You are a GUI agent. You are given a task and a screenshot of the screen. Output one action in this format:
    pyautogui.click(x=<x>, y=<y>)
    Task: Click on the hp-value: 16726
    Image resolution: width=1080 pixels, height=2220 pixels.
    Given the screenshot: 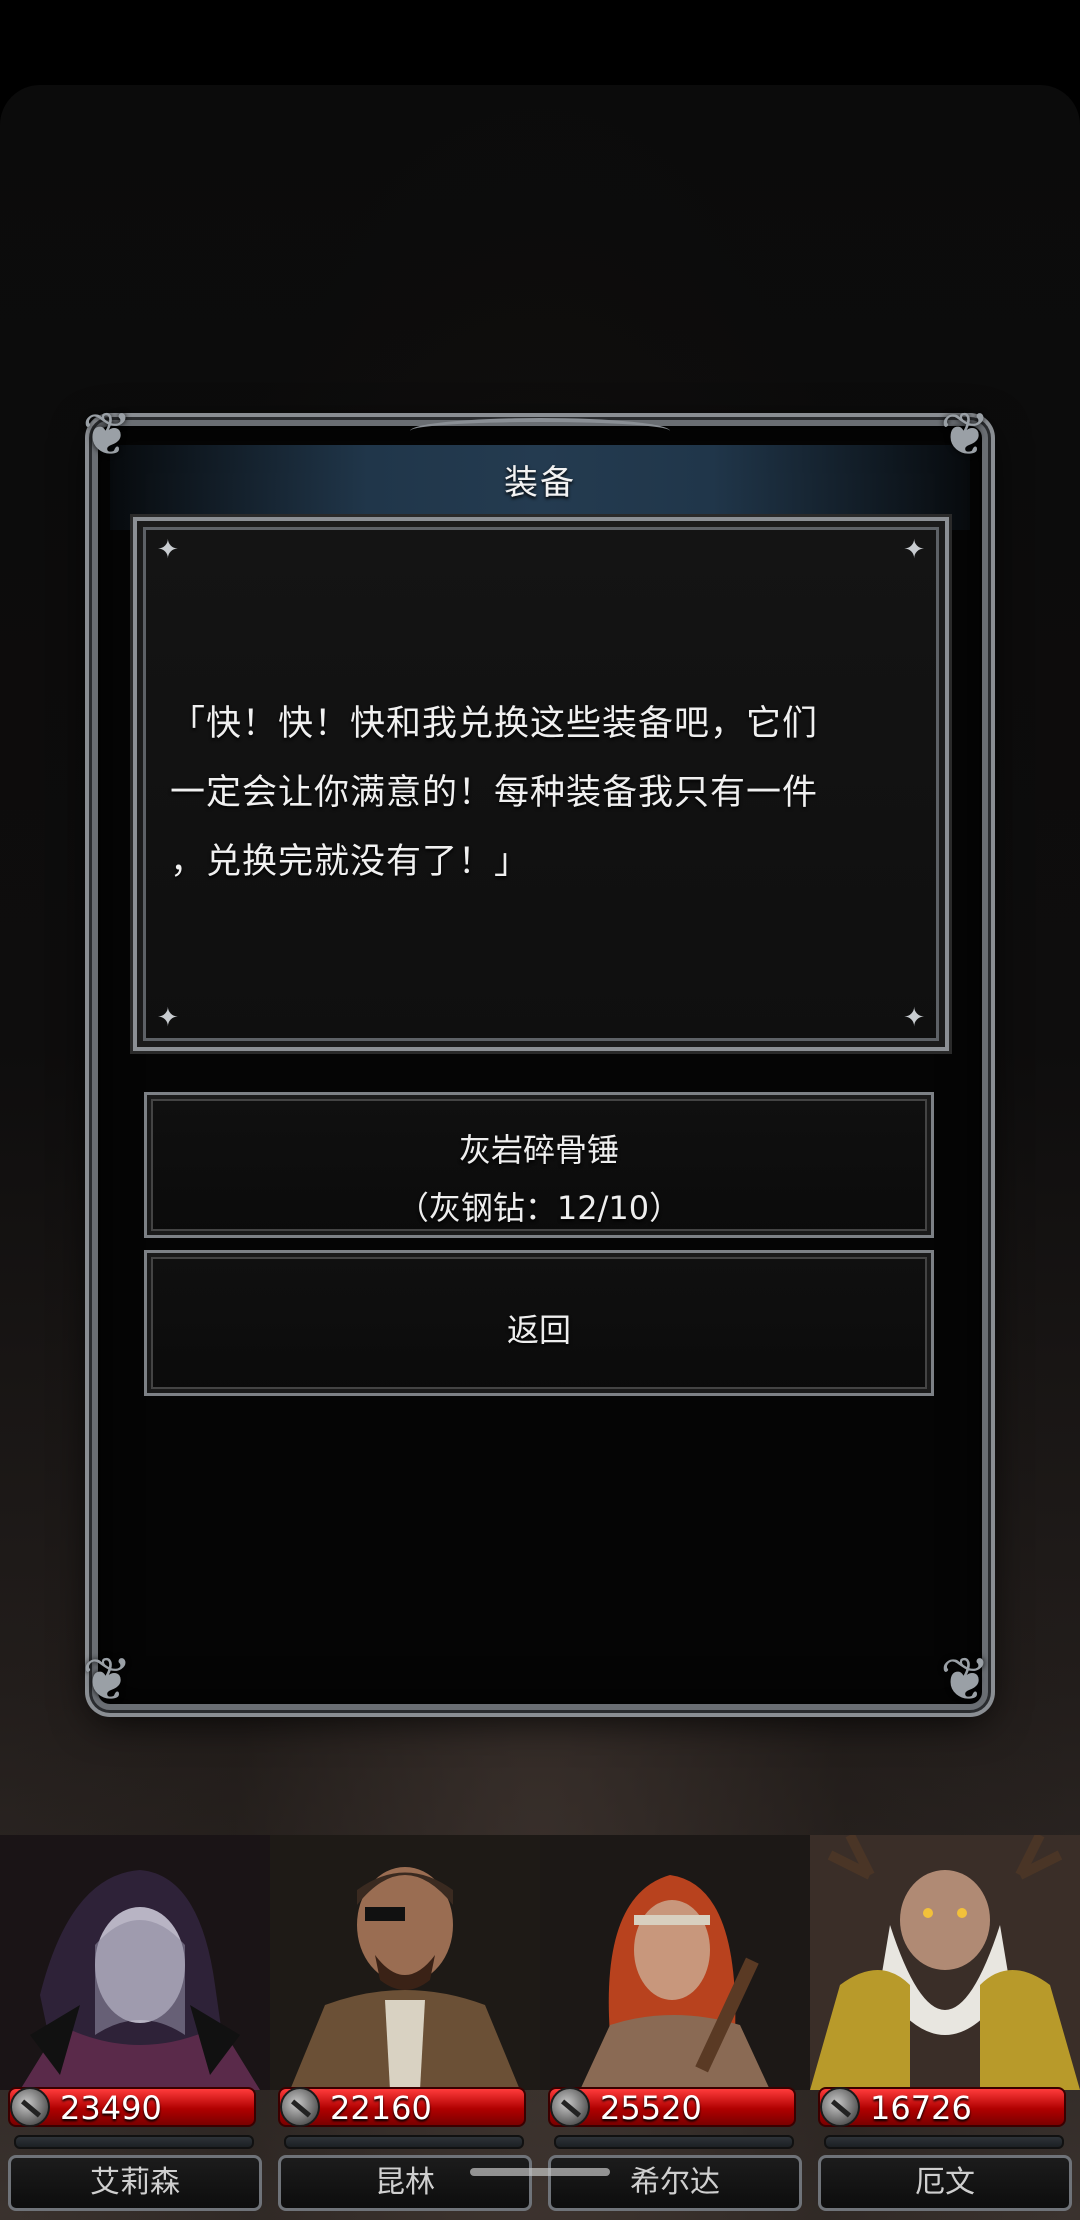 What is the action you would take?
    pyautogui.click(x=921, y=2108)
    